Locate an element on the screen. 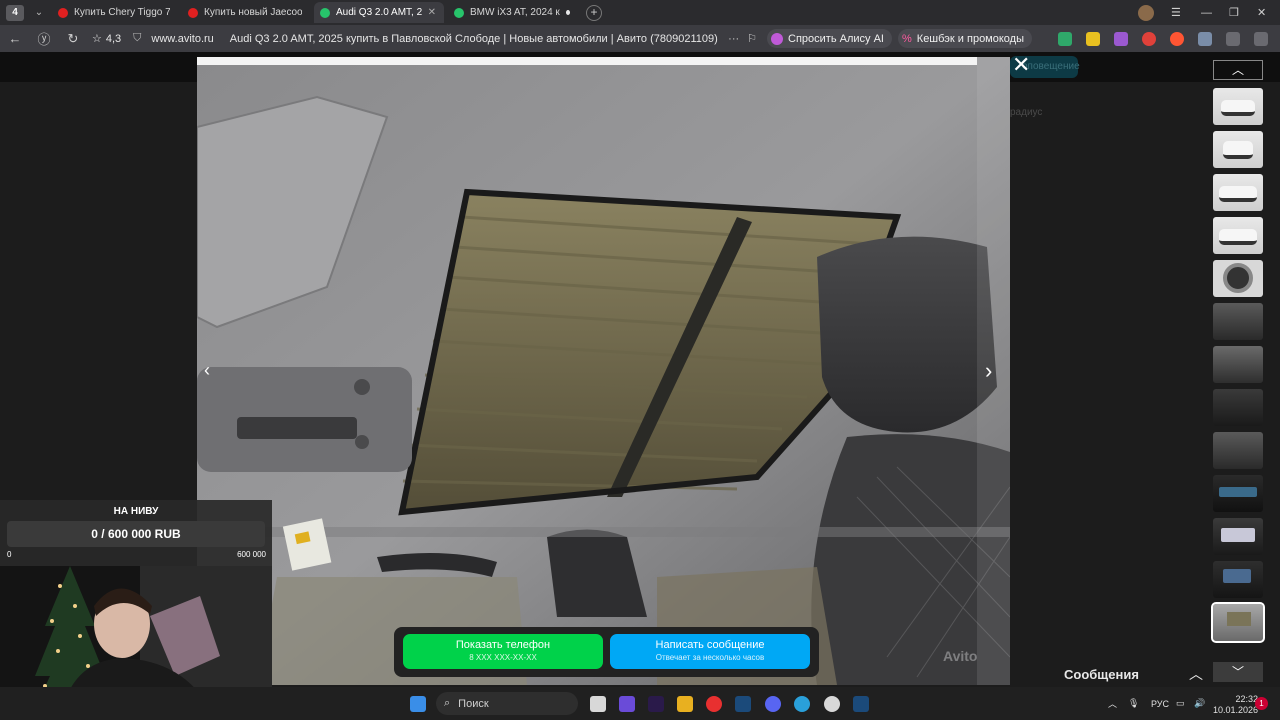 This screenshot has width=1280, height=720. tab-list-chevron-icon: ⌄ is located at coordinates (39, 12).